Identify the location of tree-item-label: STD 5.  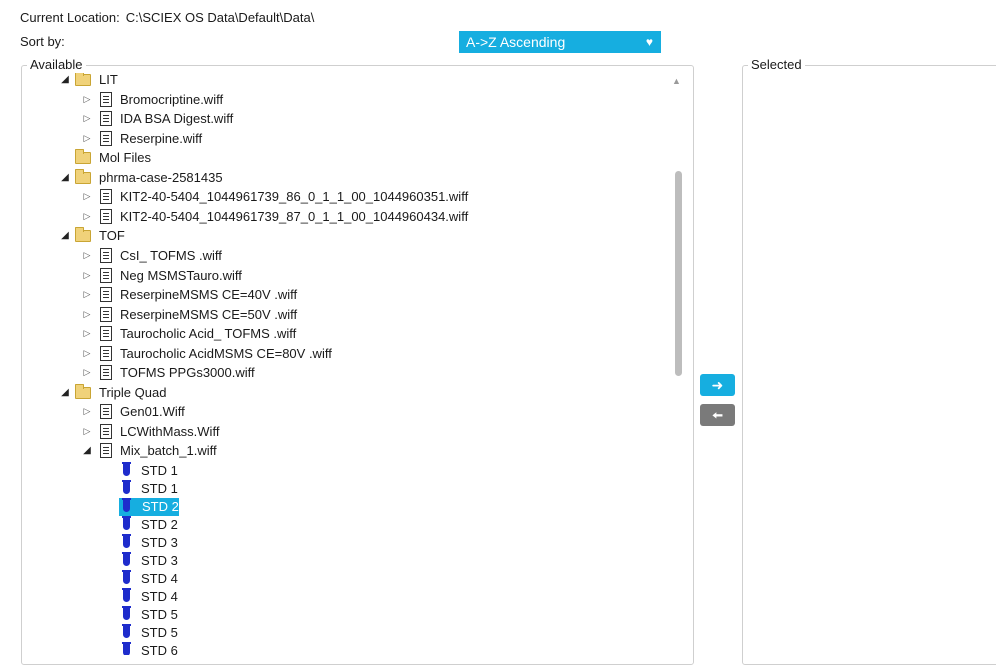
(159, 632).